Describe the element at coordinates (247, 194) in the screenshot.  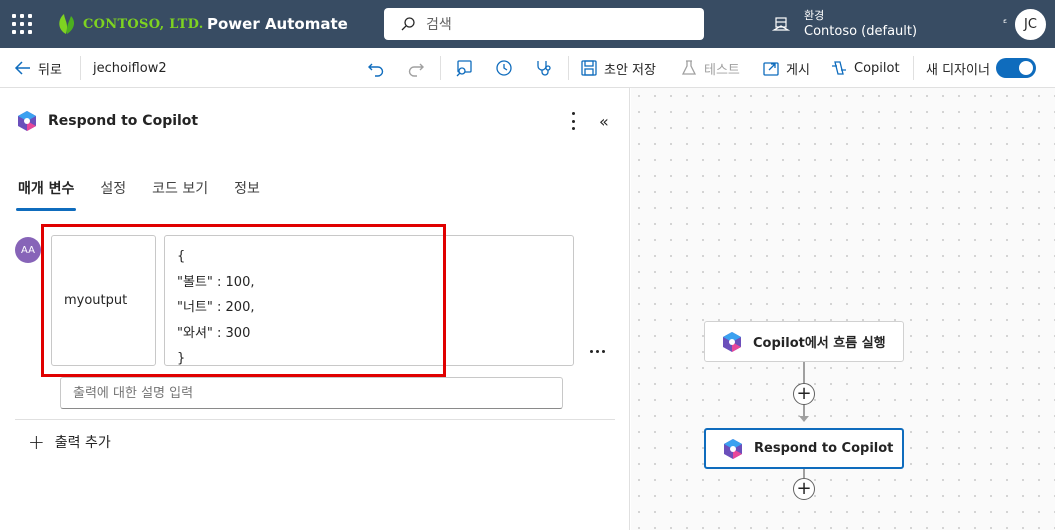
I see `tab-about: 정보` at that location.